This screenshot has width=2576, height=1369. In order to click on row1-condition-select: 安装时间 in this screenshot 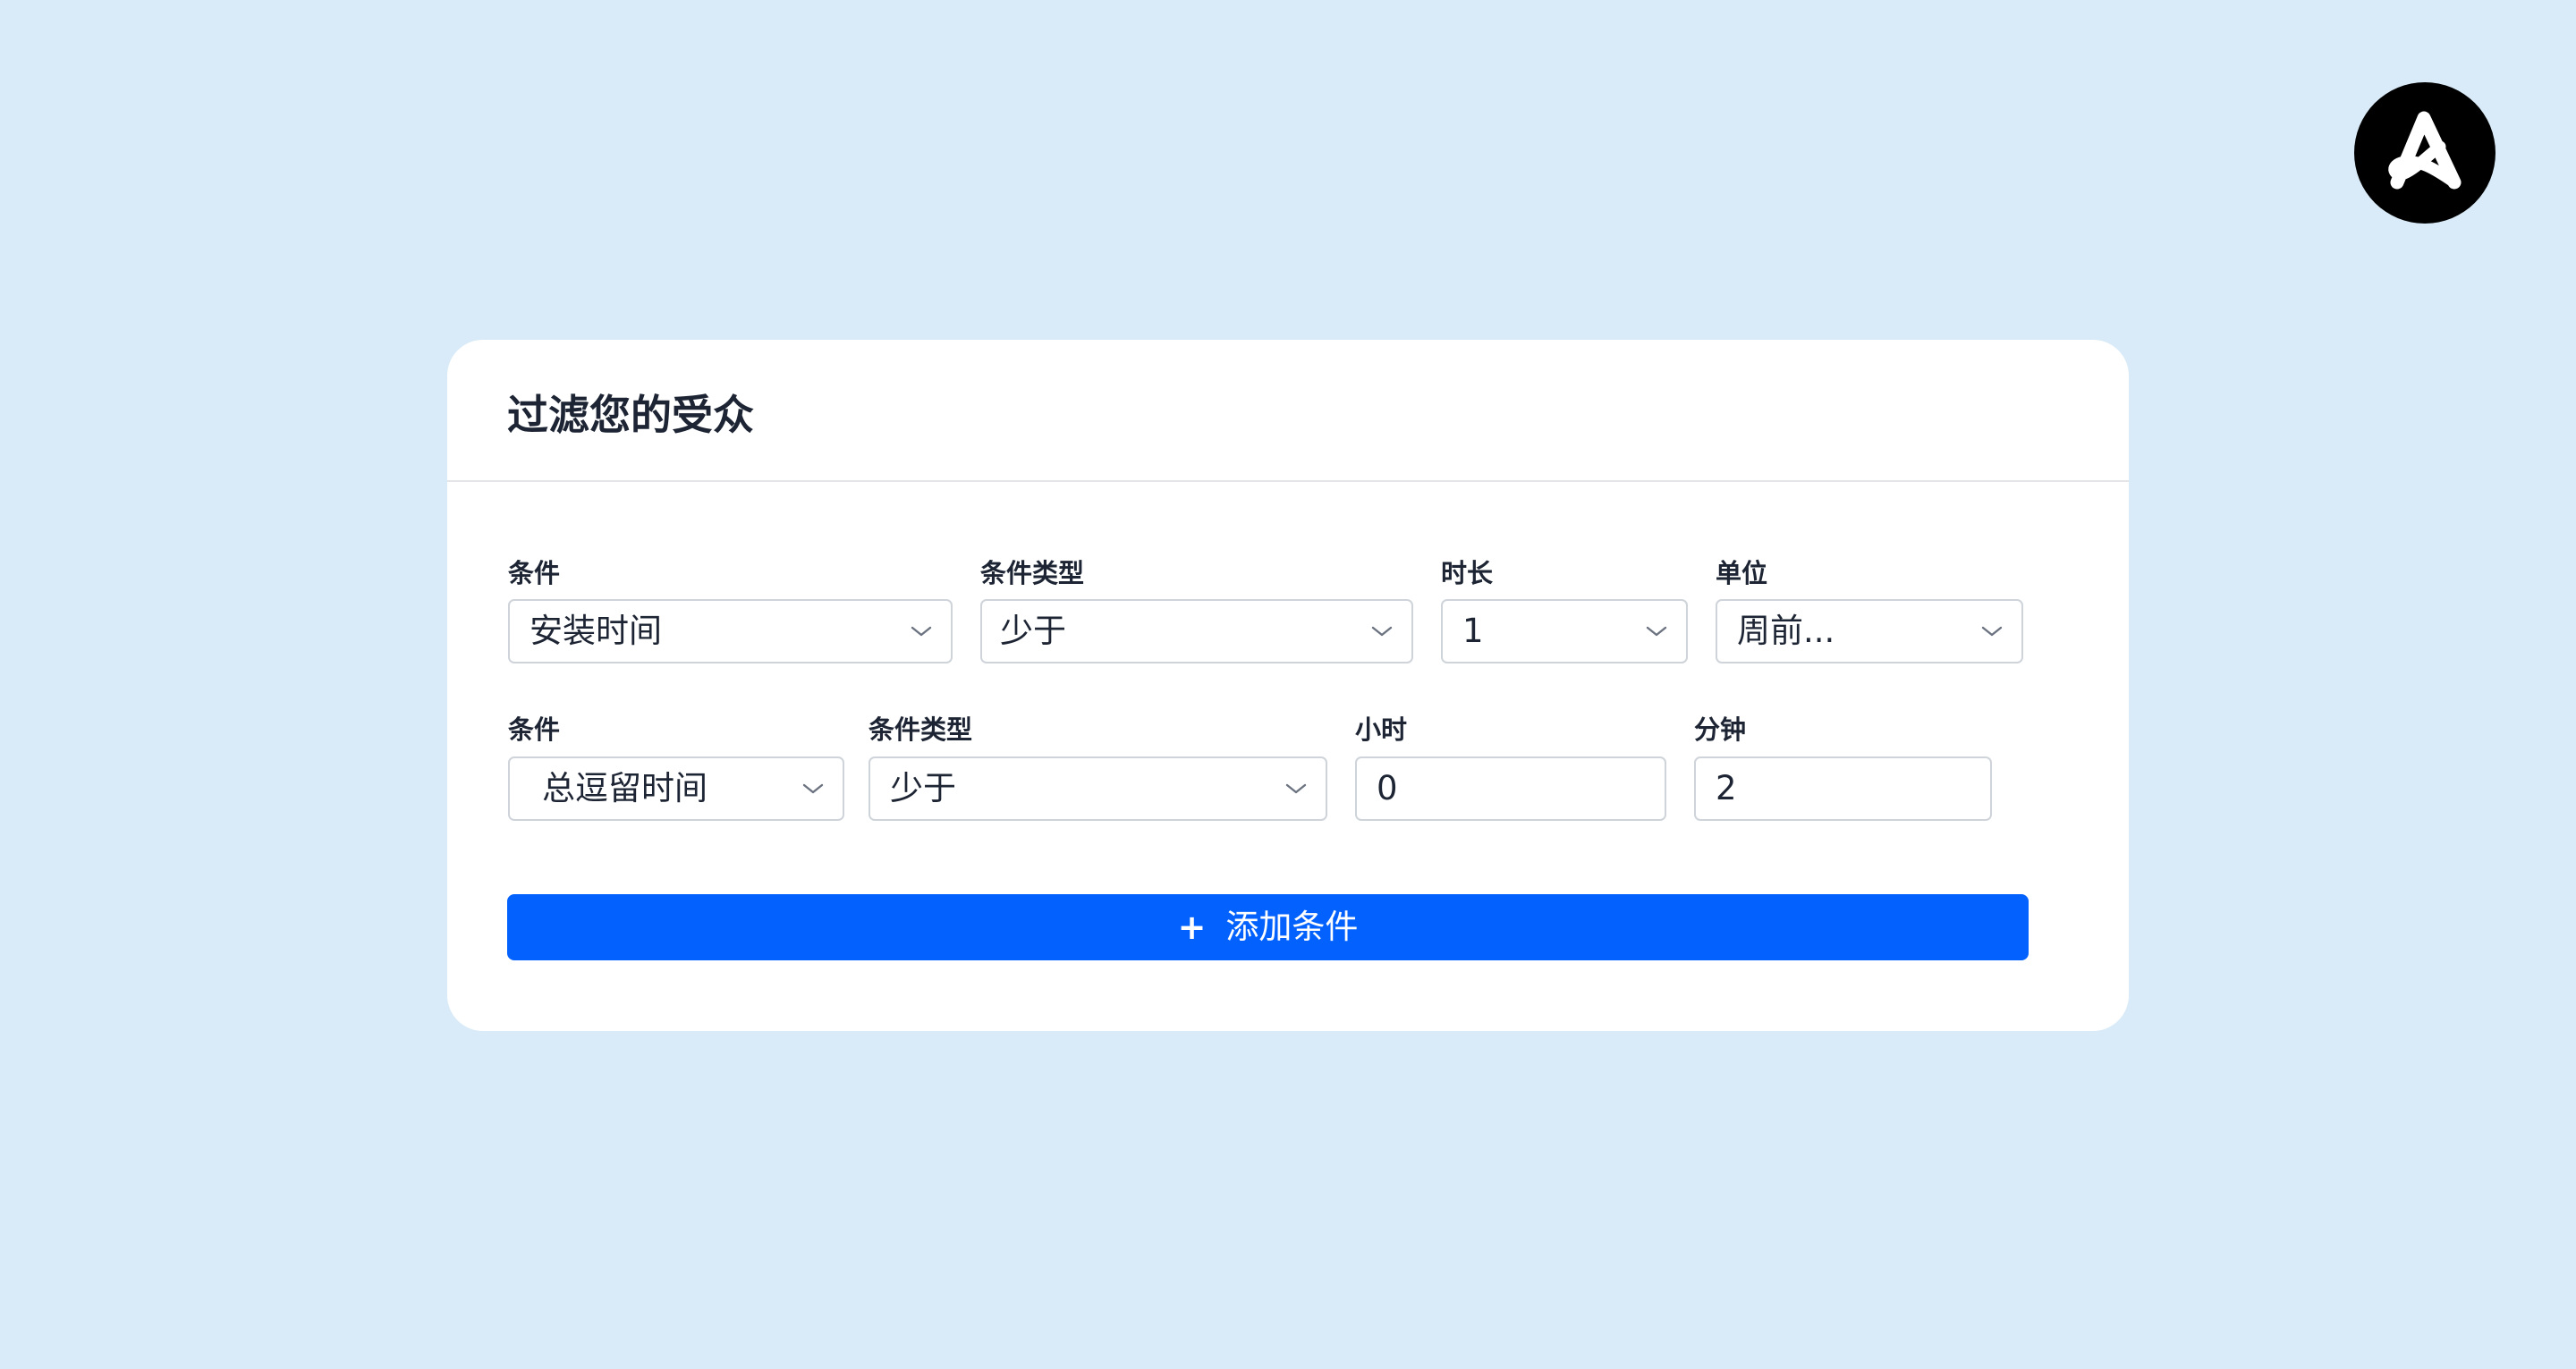, I will do `click(730, 631)`.